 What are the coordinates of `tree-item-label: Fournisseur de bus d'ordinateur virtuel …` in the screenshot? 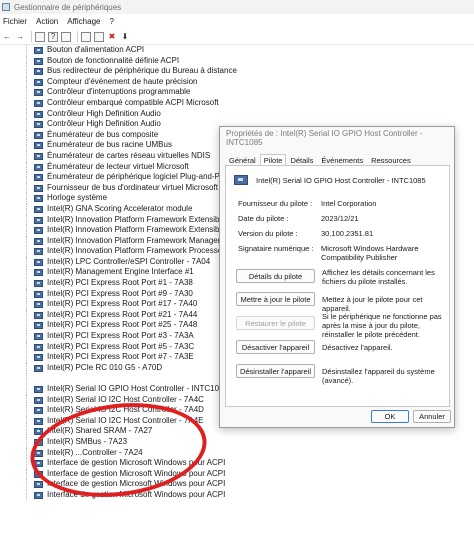 It's located at (141, 187).